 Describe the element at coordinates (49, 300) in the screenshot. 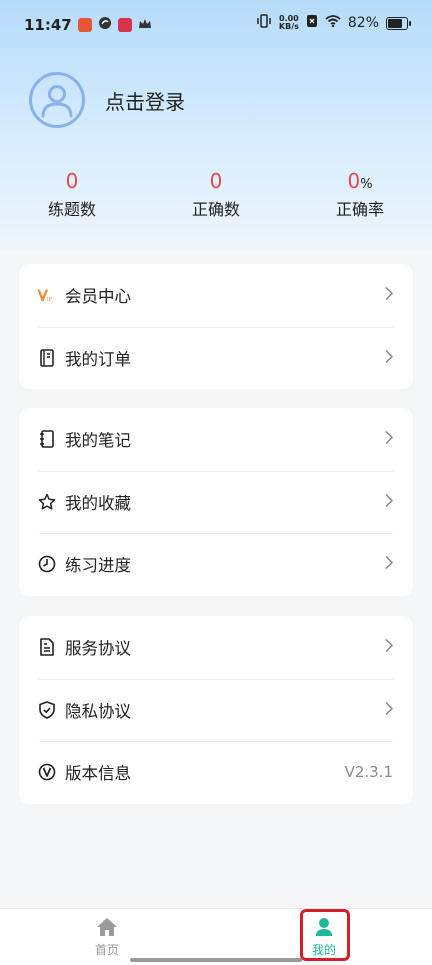

I see `svg-text: IP` at that location.